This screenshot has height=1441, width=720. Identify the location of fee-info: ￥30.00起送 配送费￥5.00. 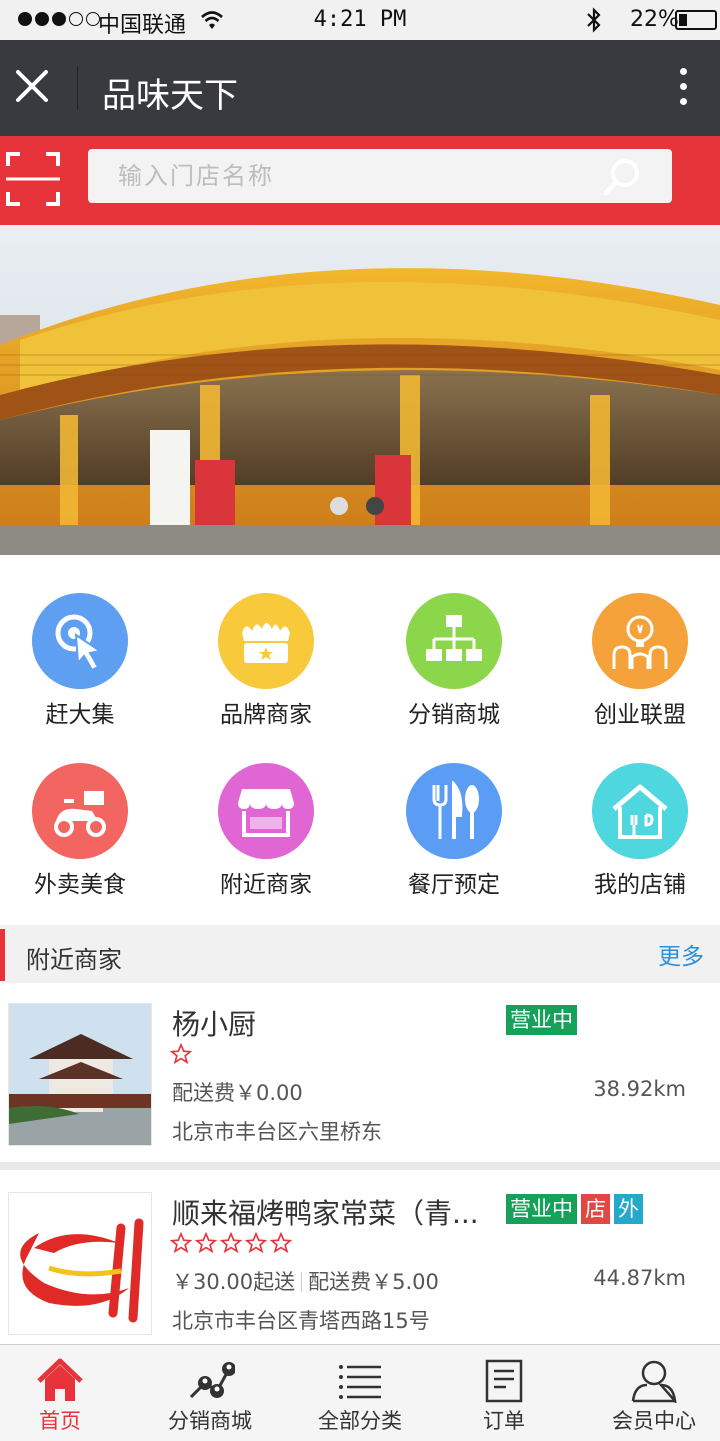
(305, 1281).